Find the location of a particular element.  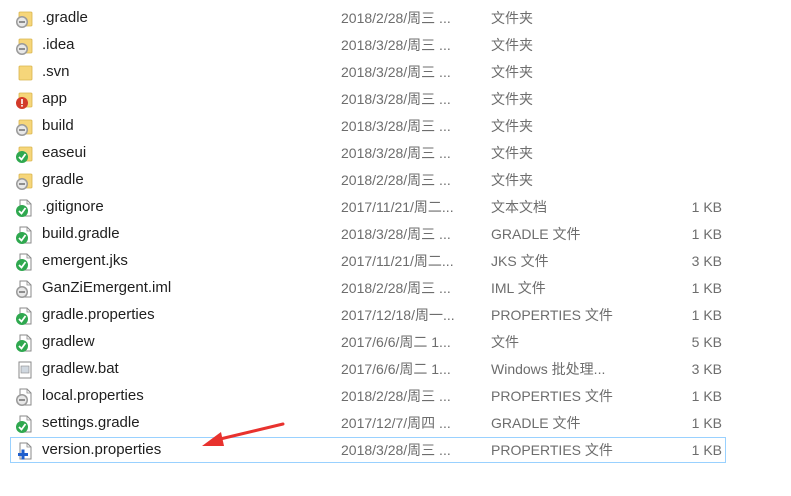

file-name: build is located at coordinates (58, 125).